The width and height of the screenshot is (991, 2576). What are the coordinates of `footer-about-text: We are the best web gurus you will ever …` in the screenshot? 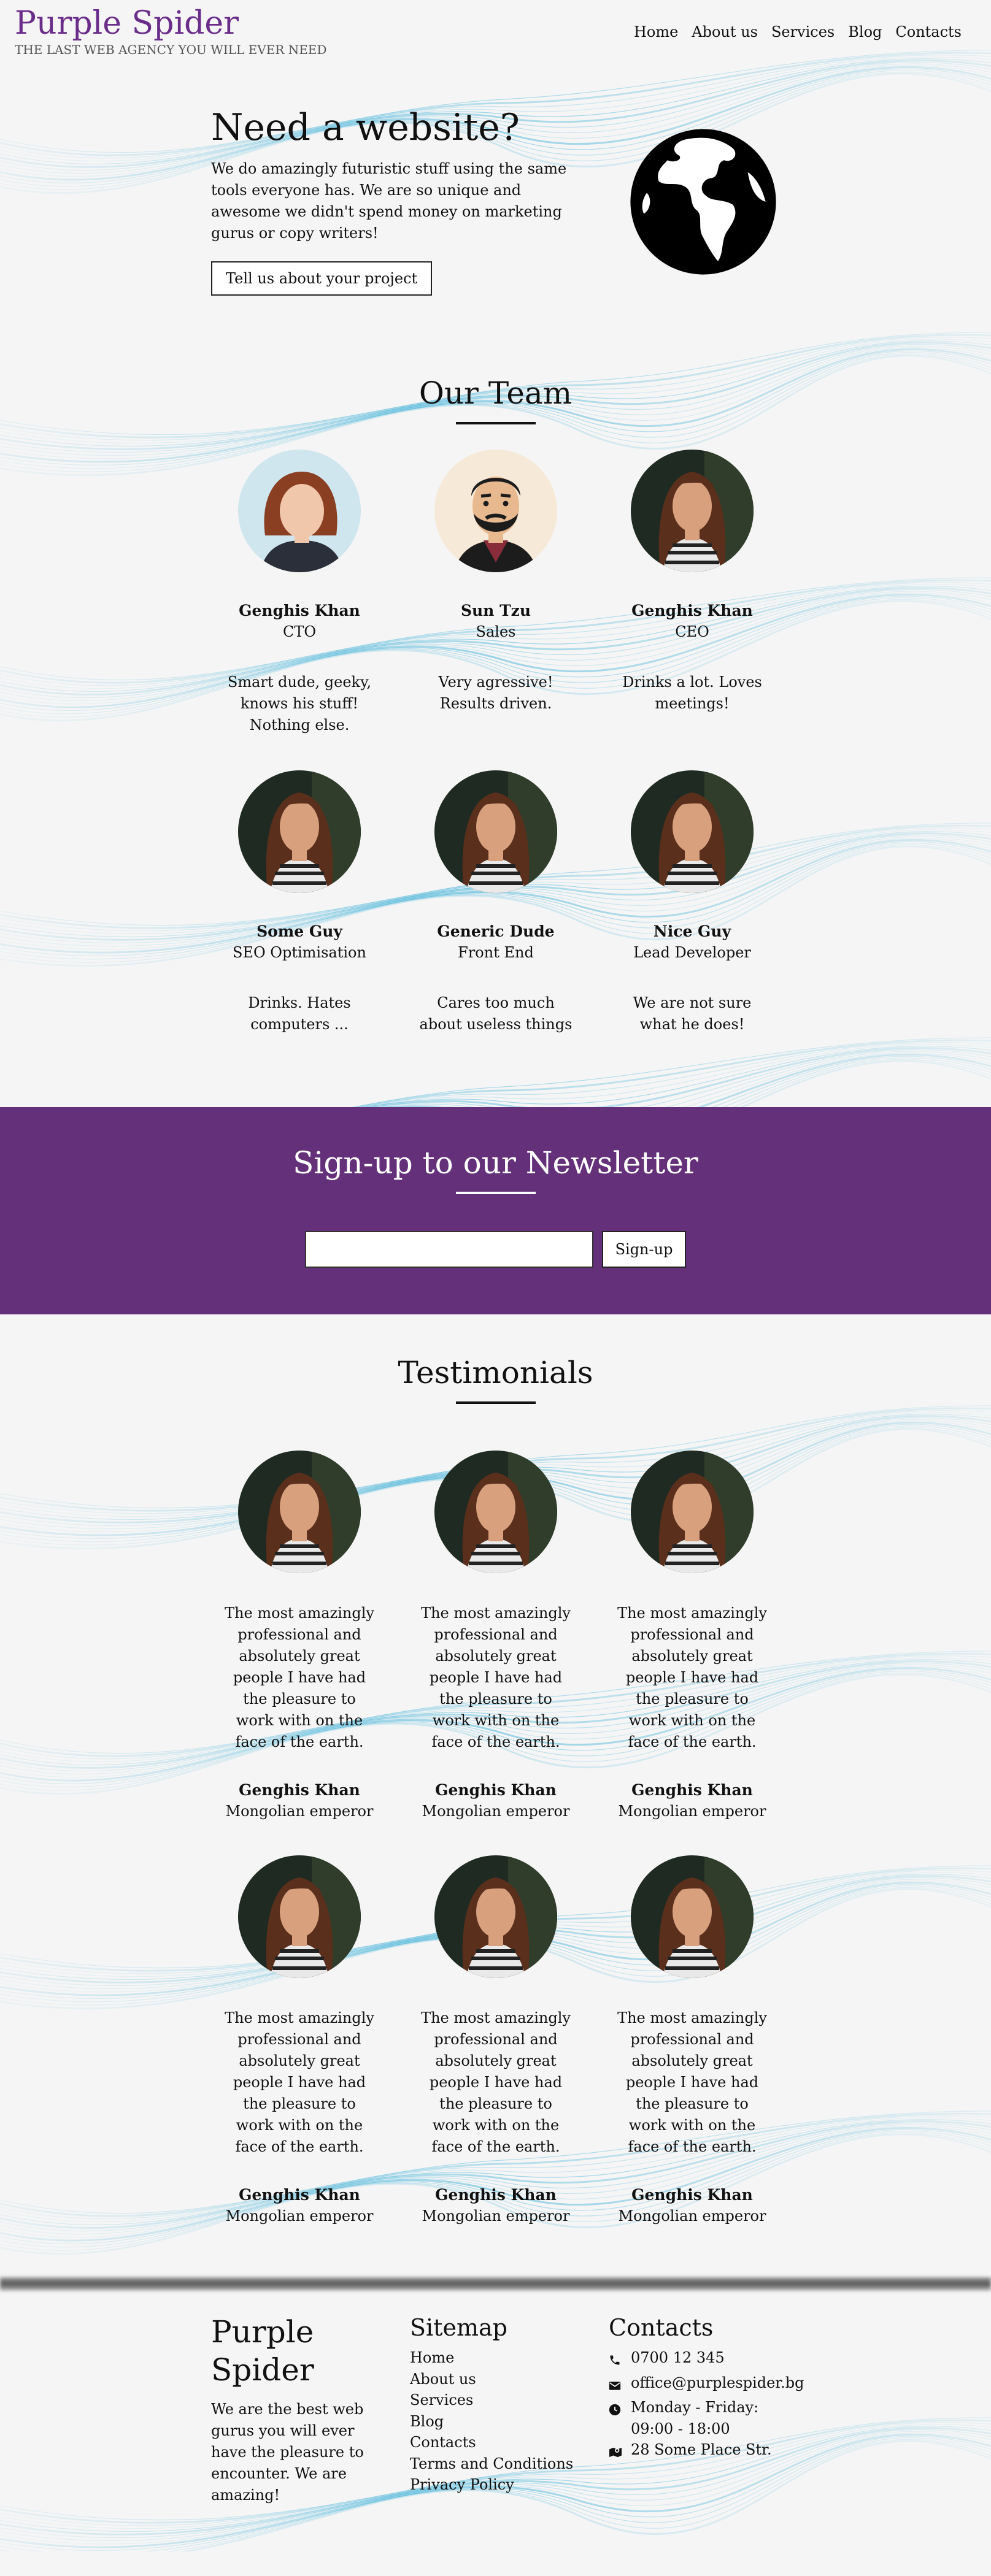 It's located at (287, 2452).